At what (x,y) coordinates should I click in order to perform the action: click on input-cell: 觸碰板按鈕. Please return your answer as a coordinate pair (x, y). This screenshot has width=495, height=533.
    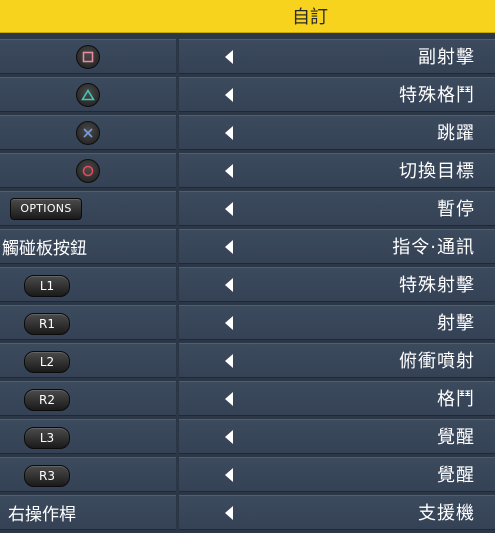
    Looking at the image, I should click on (88, 246).